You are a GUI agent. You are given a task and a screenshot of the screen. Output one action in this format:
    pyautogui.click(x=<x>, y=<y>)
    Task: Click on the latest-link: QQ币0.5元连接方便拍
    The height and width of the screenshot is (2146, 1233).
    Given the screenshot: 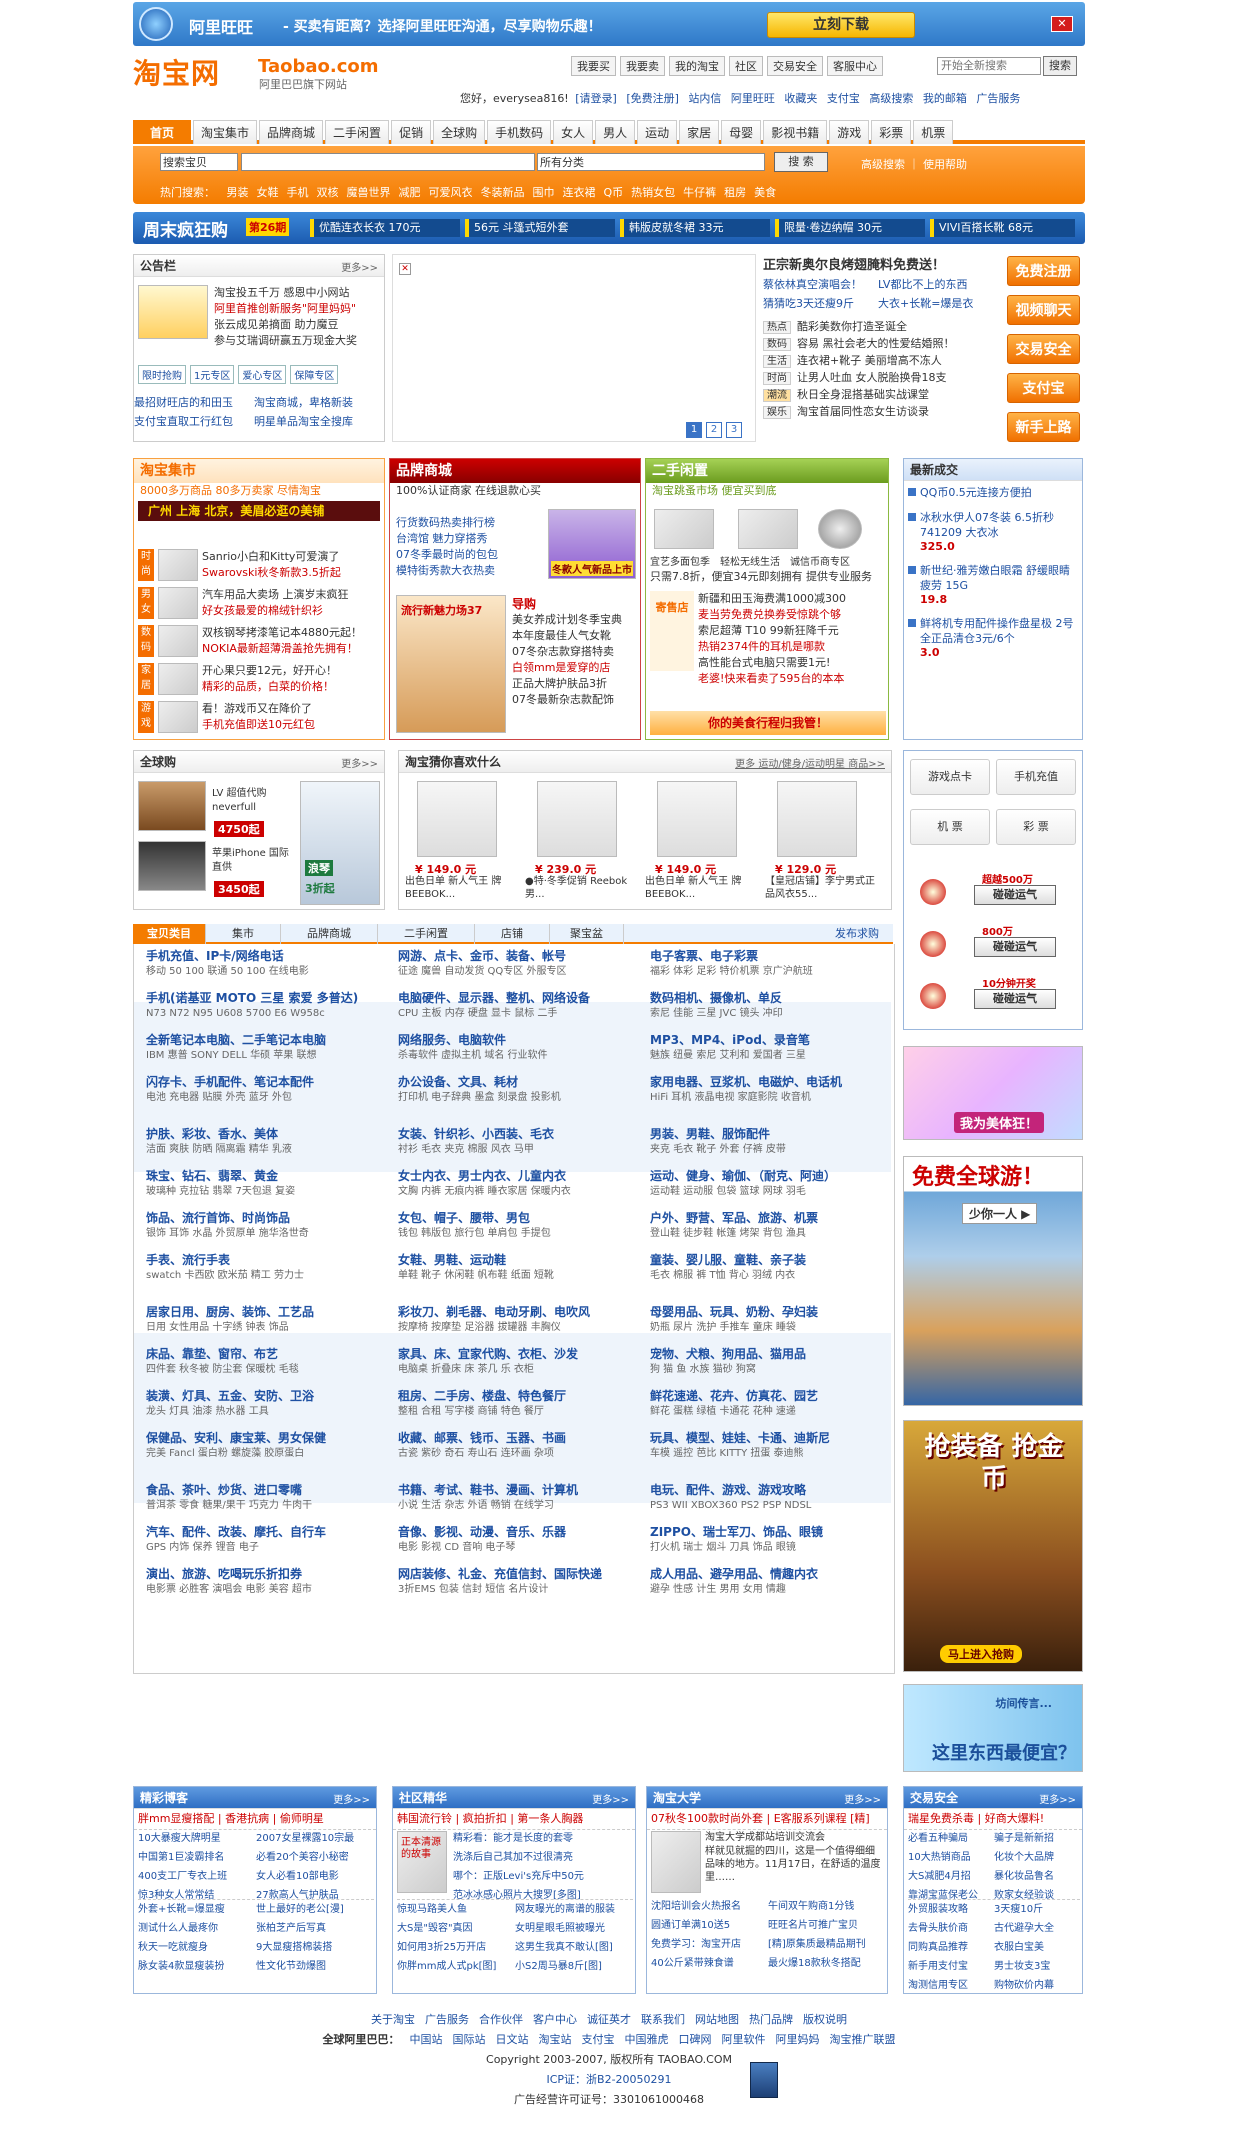 What is the action you would take?
    pyautogui.click(x=999, y=492)
    